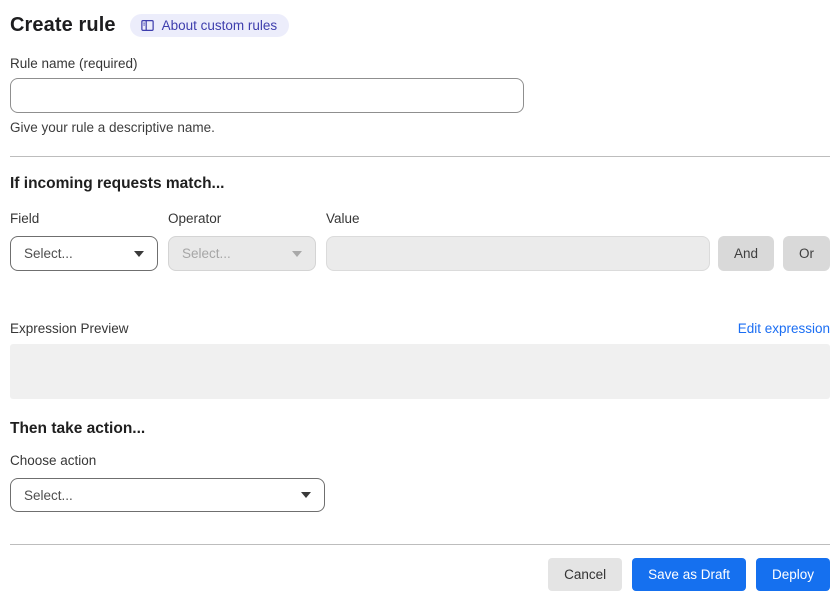 Image resolution: width=839 pixels, height=597 pixels. Describe the element at coordinates (63, 24) in the screenshot. I see `page-title: Create rule` at that location.